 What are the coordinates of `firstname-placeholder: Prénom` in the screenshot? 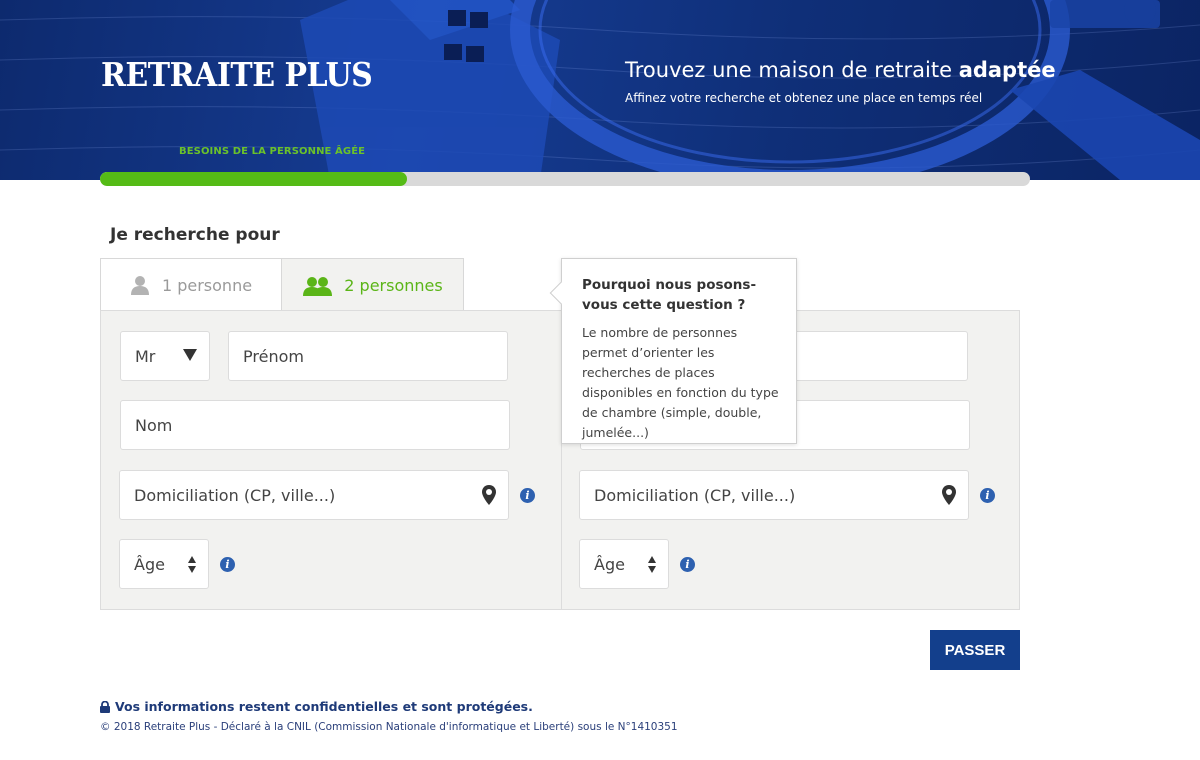 It's located at (273, 356).